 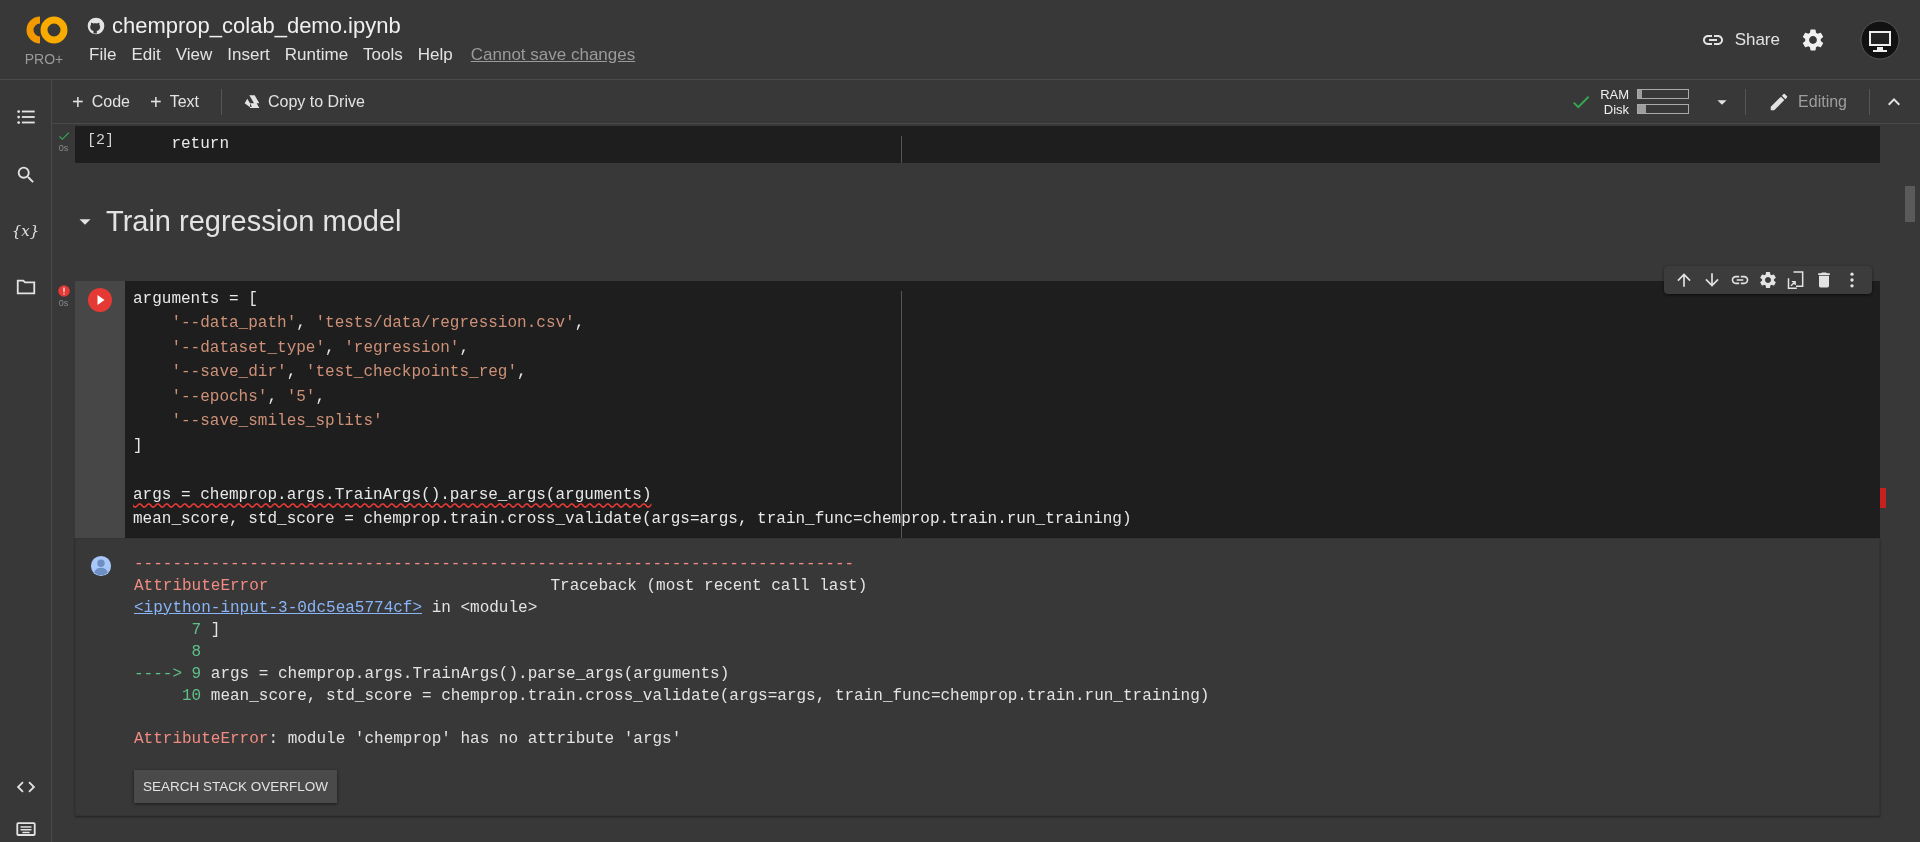 I want to click on traceback-header: AttributeError Traceback (most recent call last), so click(x=501, y=586).